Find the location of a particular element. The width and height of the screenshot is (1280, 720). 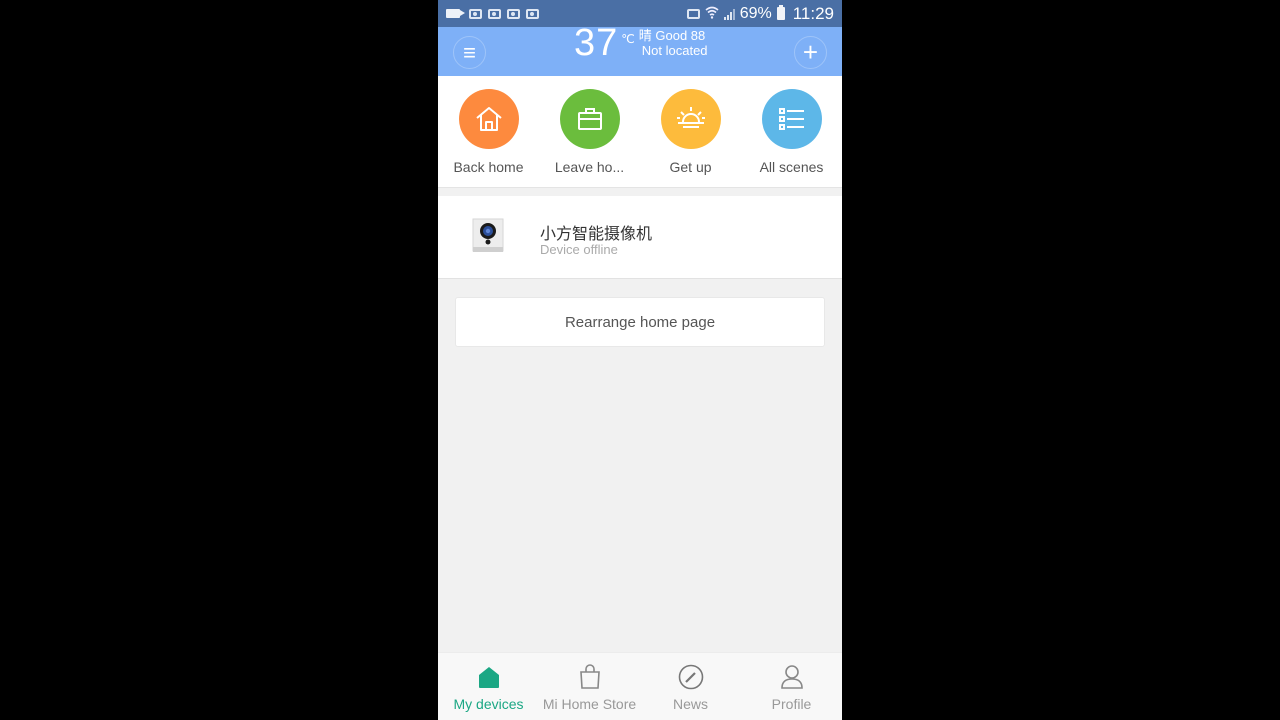

video-notification-icon is located at coordinates (455, 13).